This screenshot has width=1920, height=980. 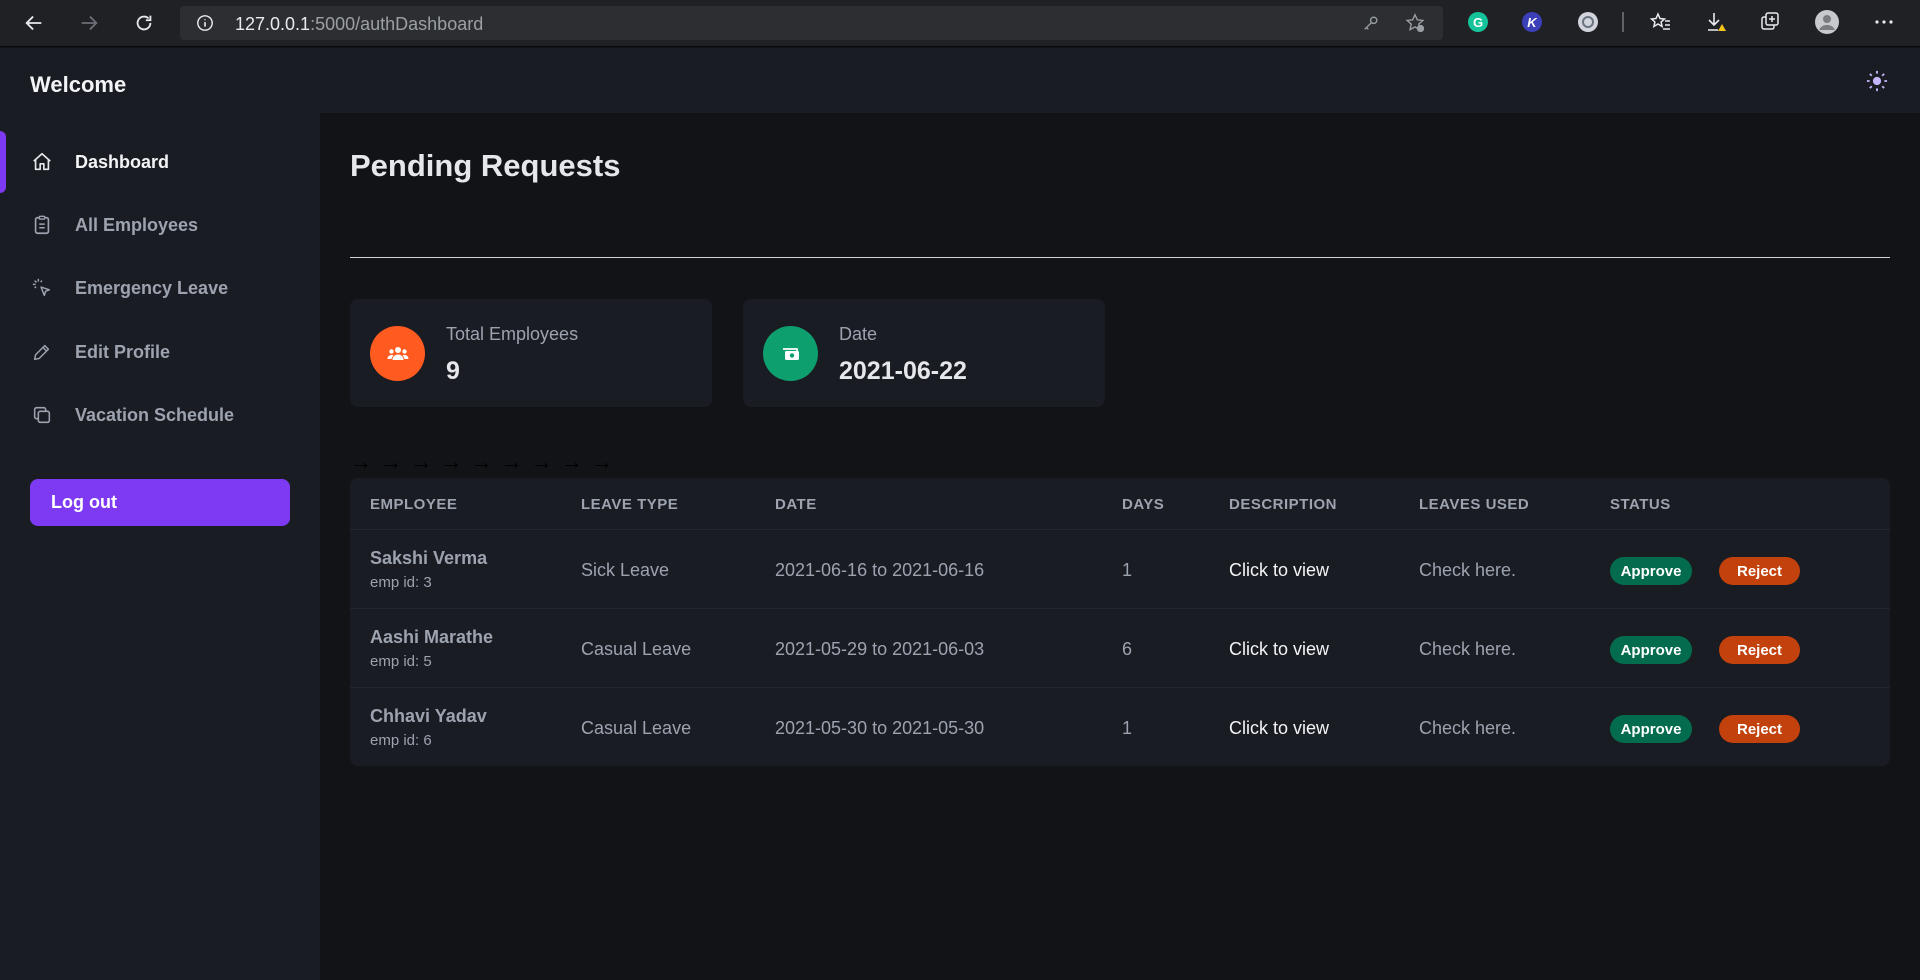 I want to click on column-header: STATUS, so click(x=1640, y=504).